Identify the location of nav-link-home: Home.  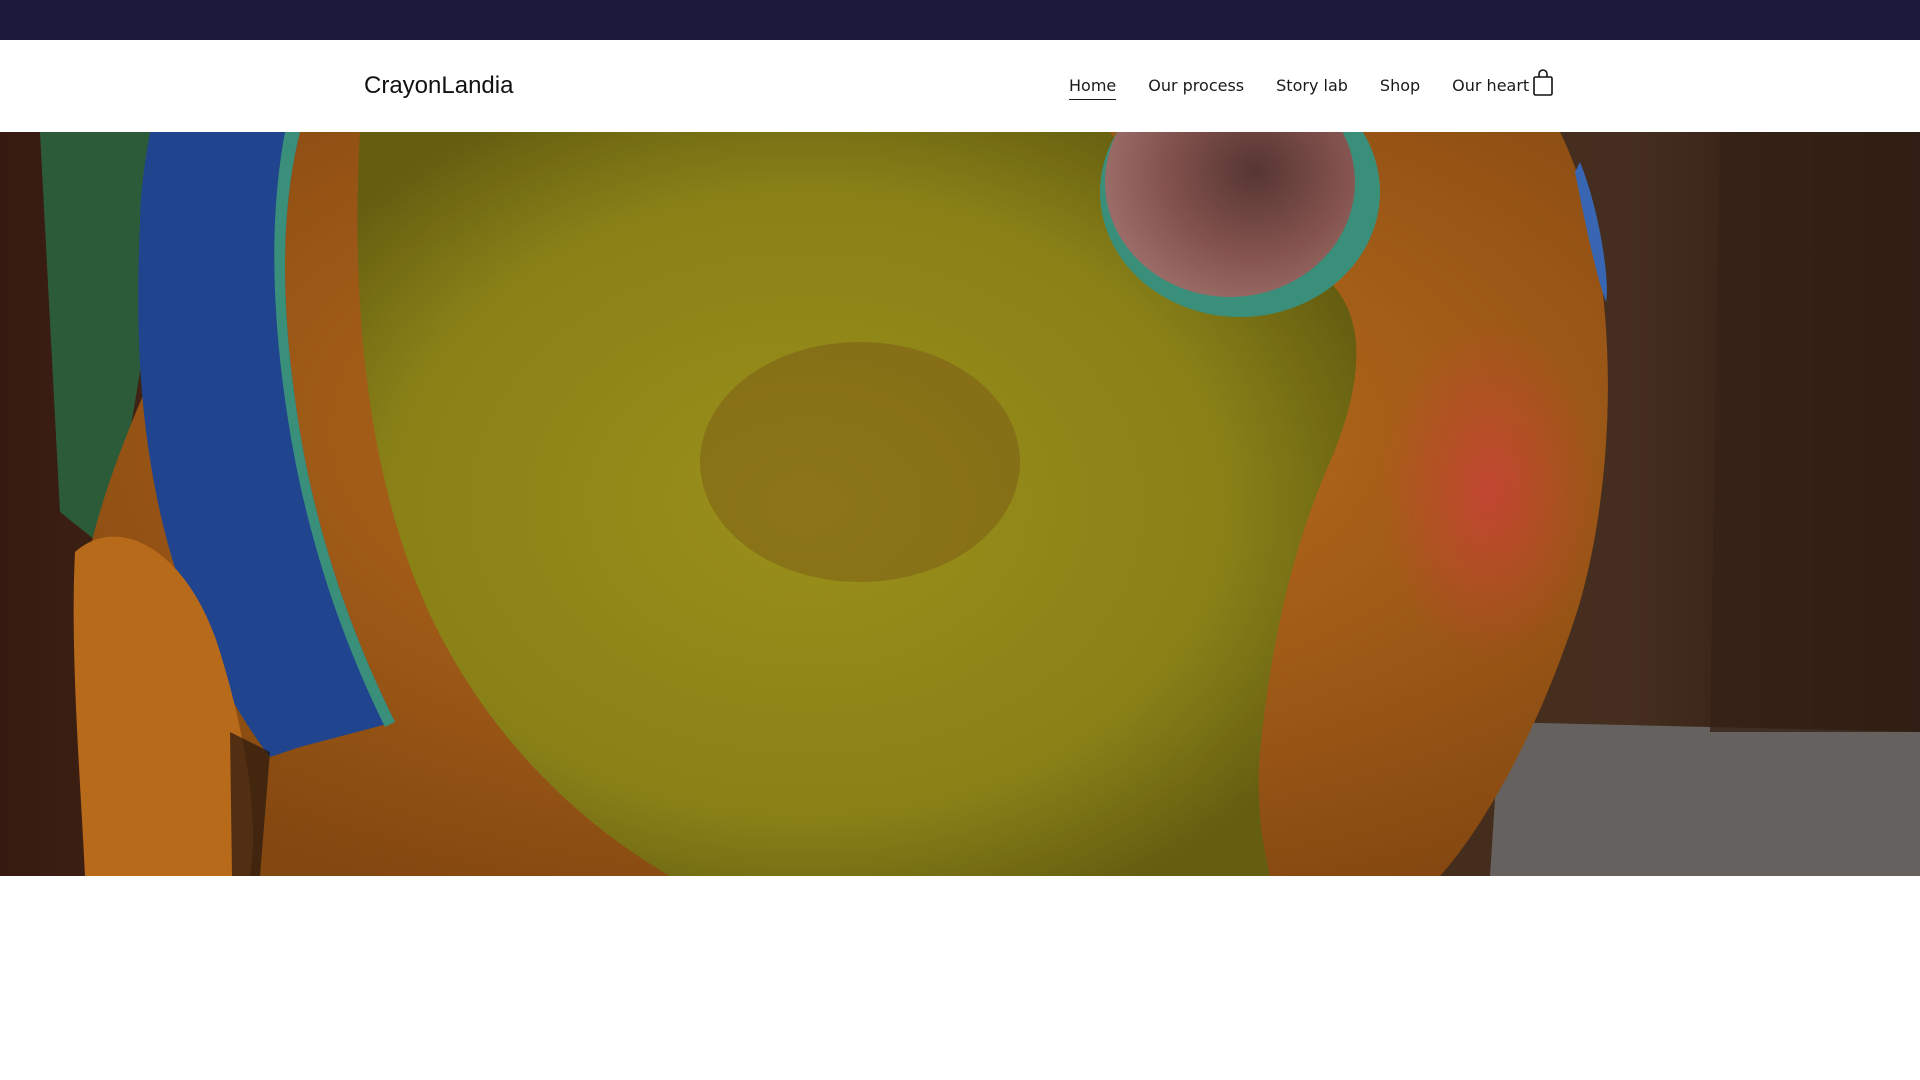
(1093, 87).